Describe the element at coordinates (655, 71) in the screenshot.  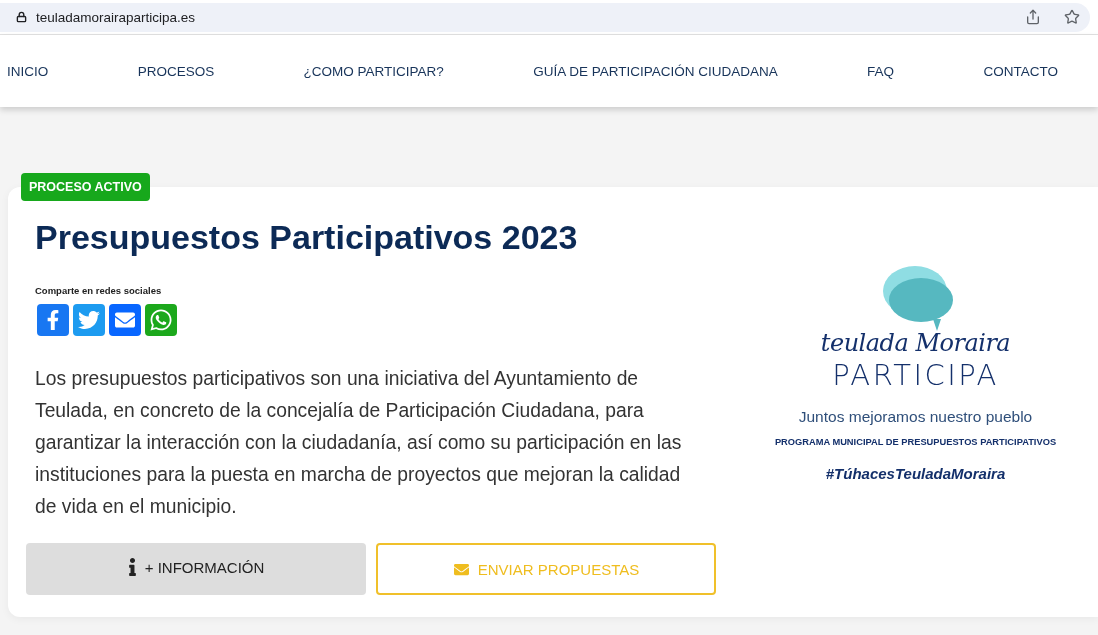
I see `nav-link: GUÍA DE PARTICIPACIÓN CIUDADANA` at that location.